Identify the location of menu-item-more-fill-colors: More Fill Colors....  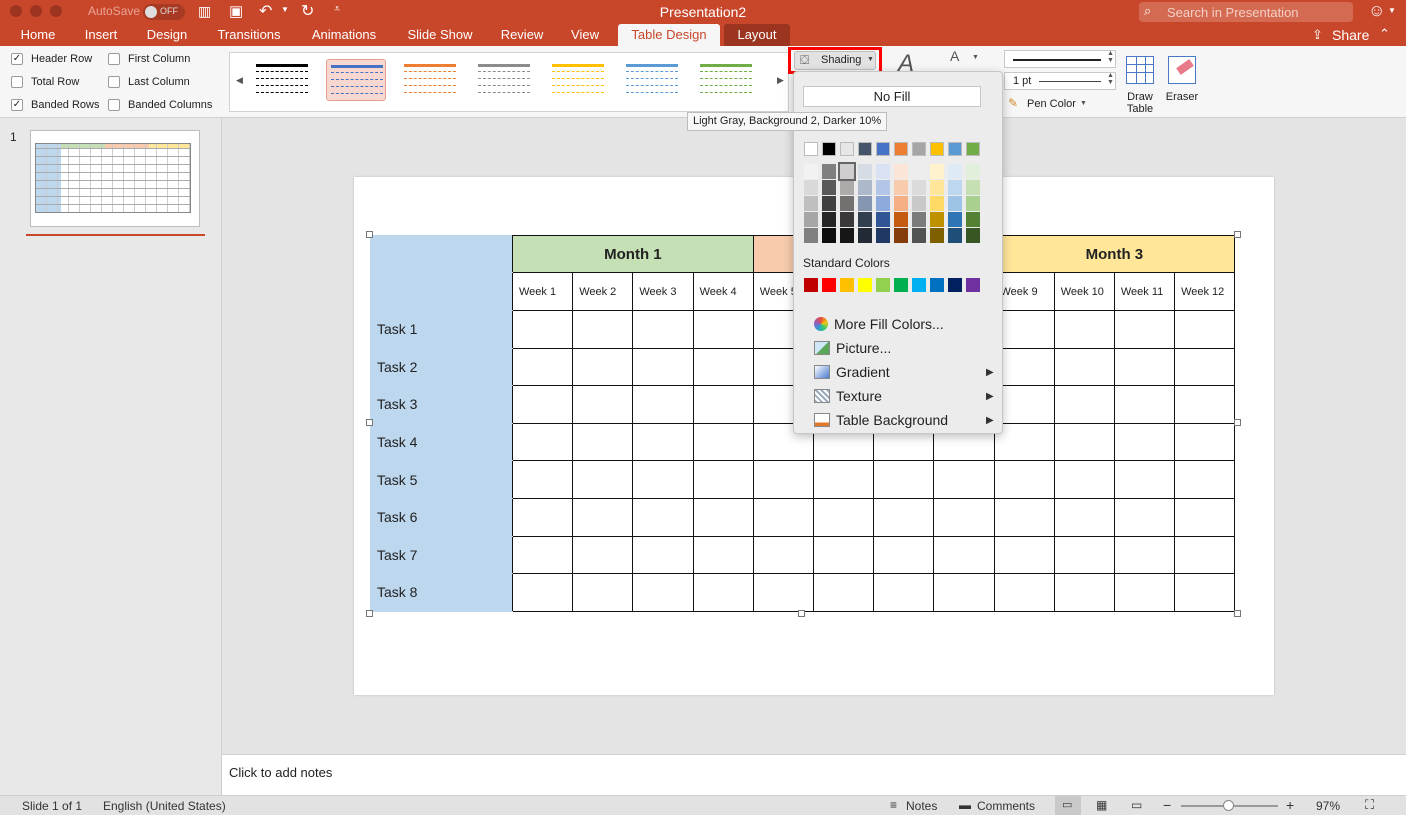
(879, 324).